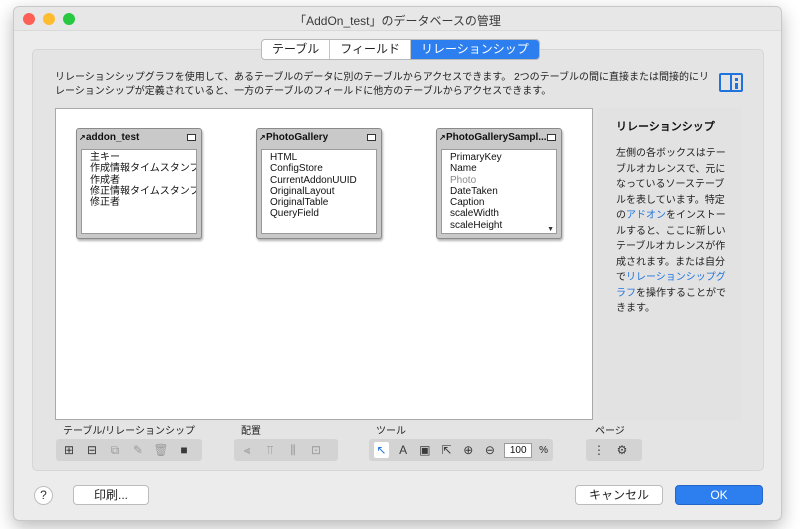  What do you see at coordinates (43, 495) in the screenshot?
I see `help-button: ?` at bounding box center [43, 495].